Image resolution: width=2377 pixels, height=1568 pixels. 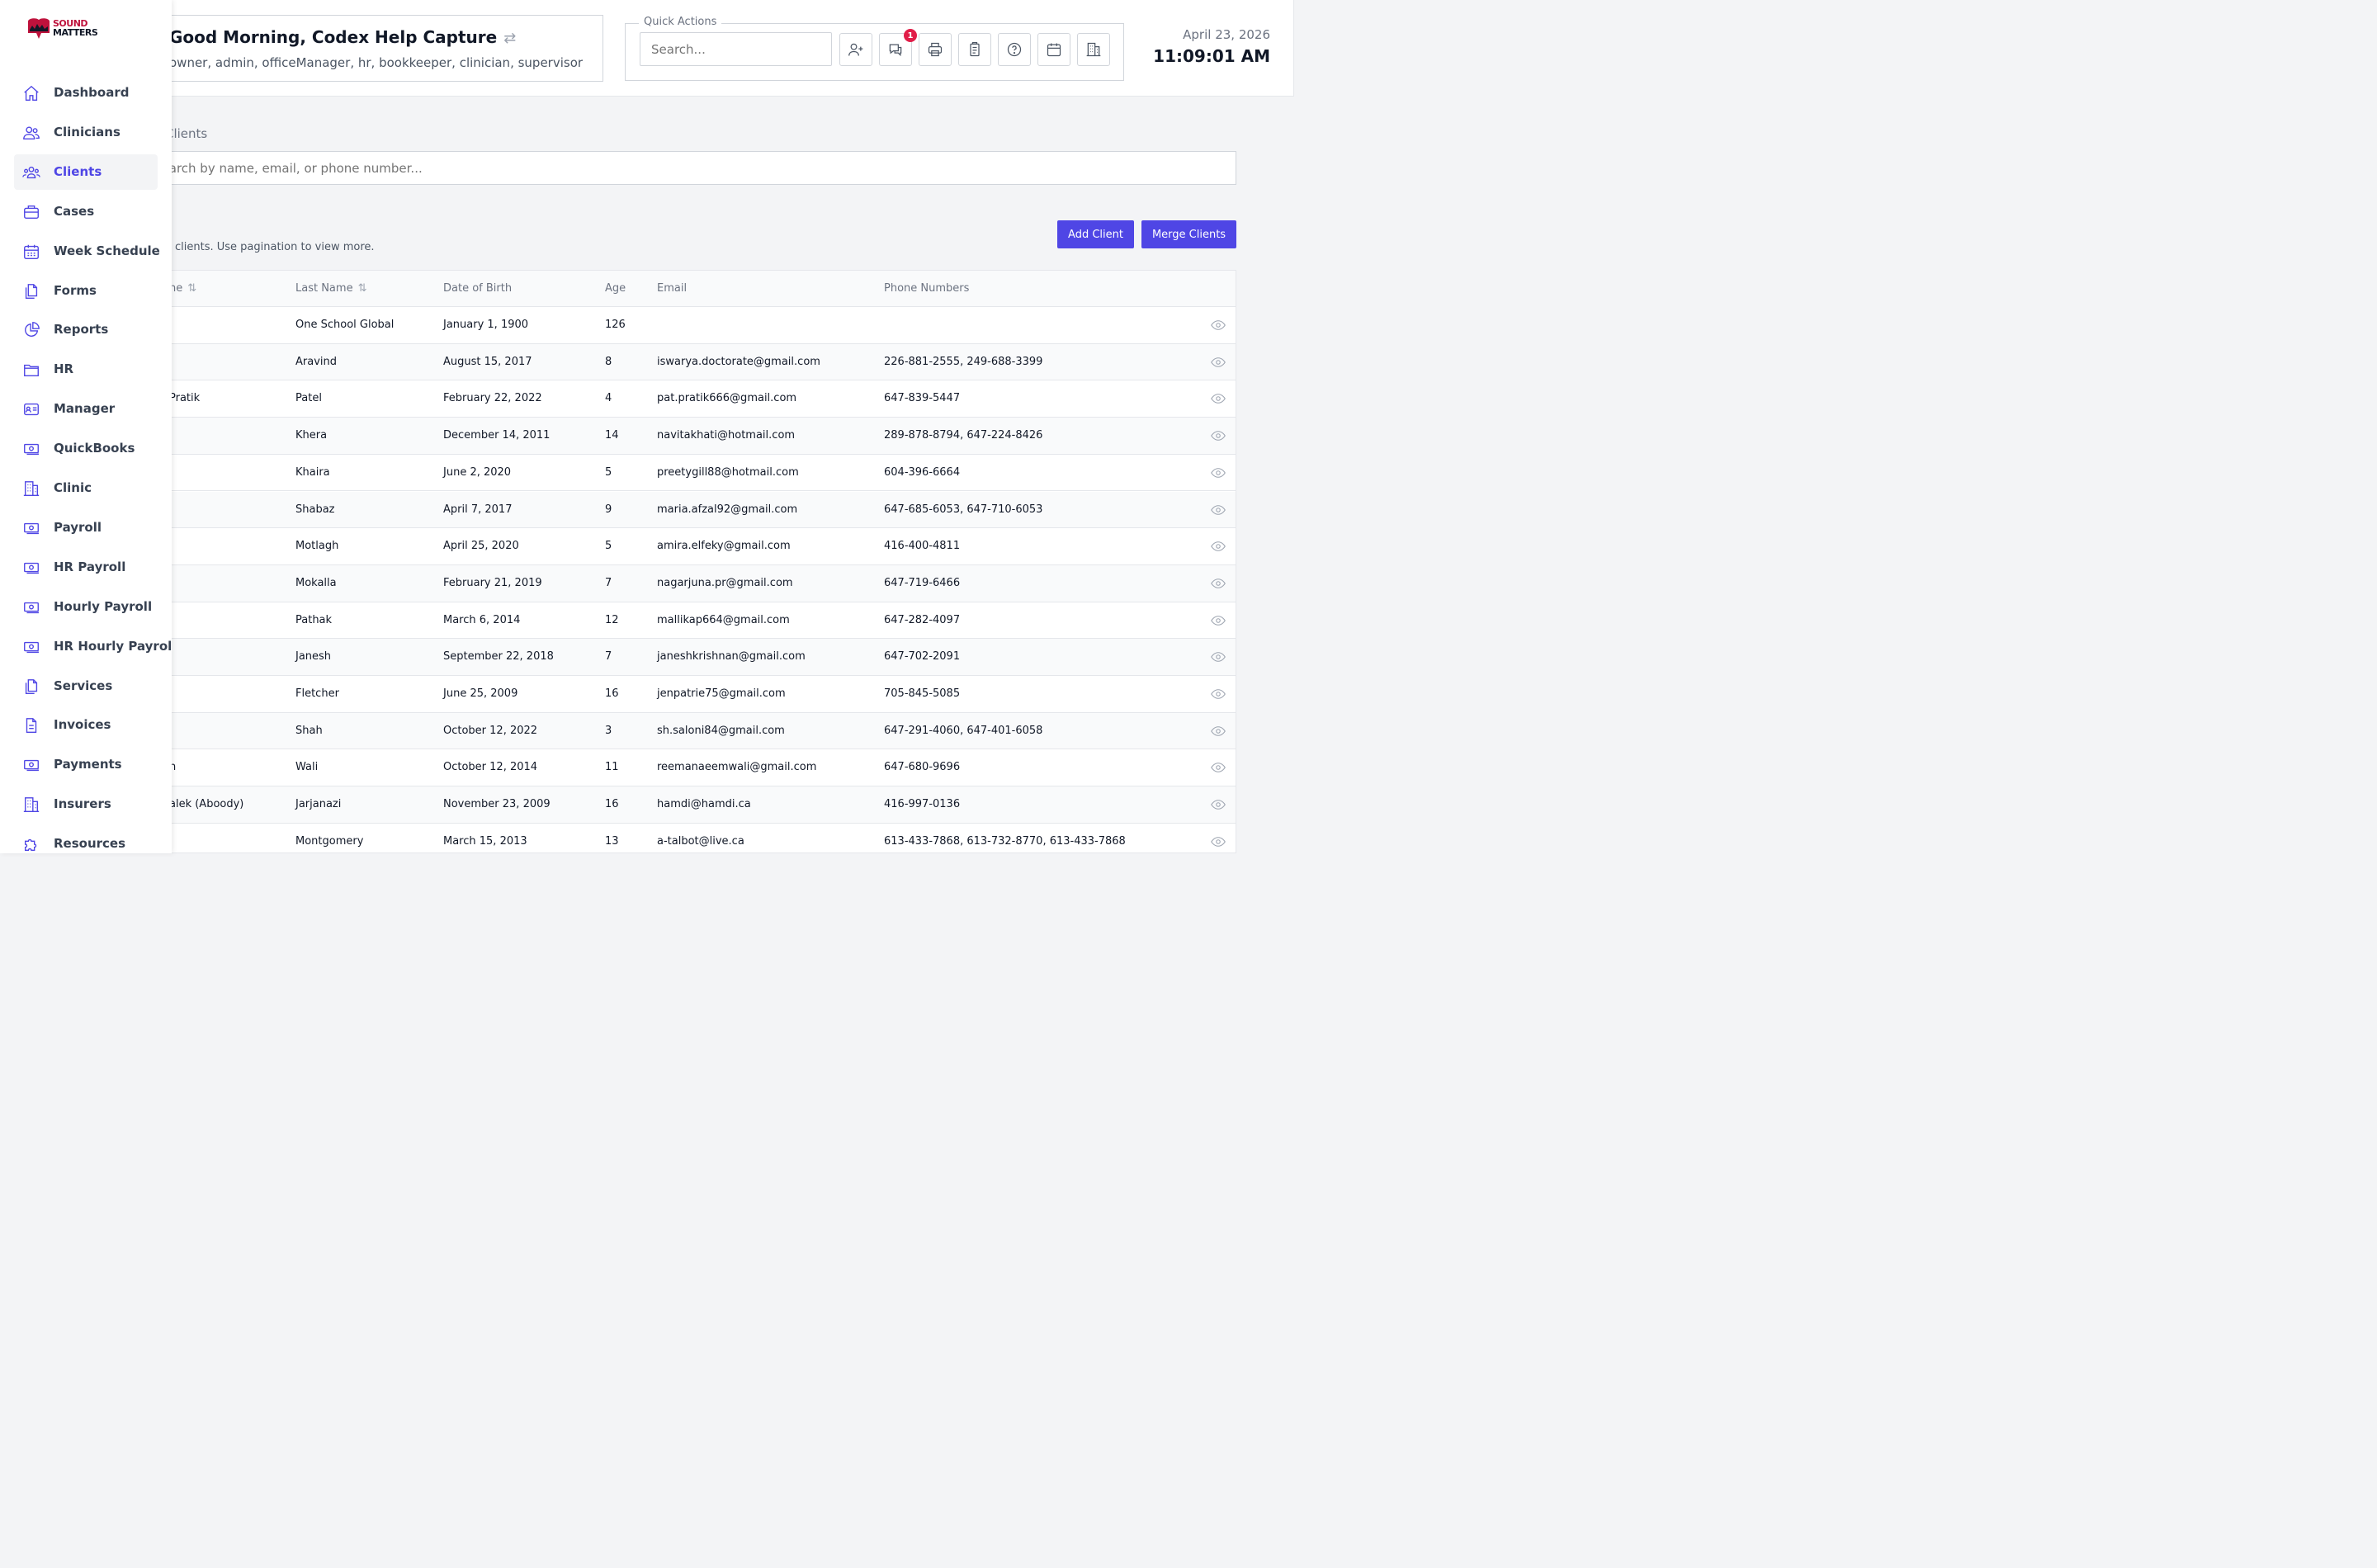 What do you see at coordinates (935, 49) in the screenshot?
I see `print-button` at bounding box center [935, 49].